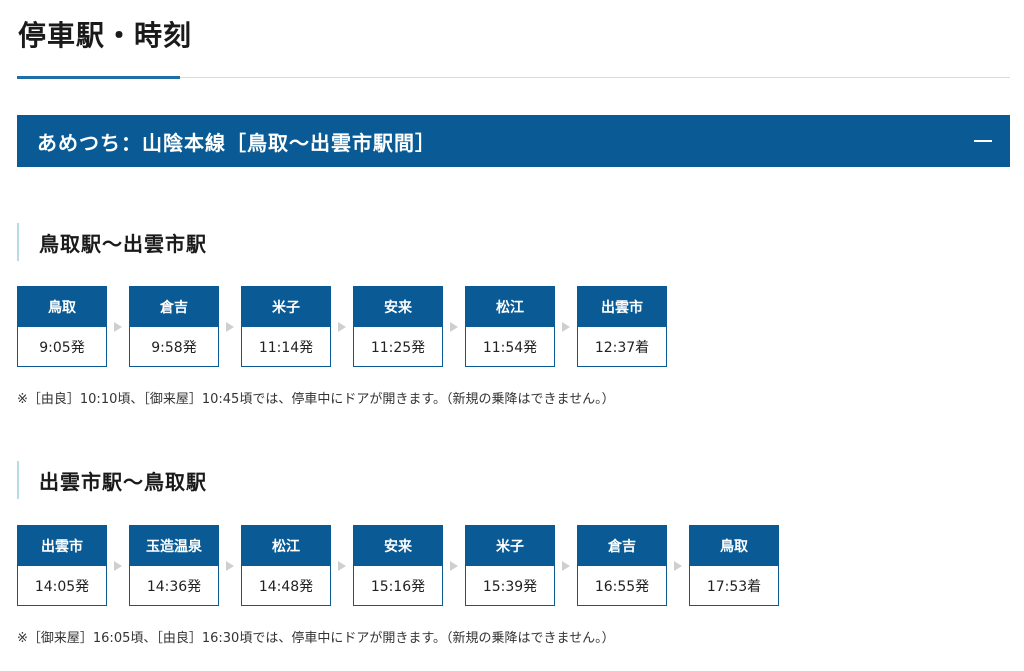 This screenshot has height=671, width=1024. I want to click on stop-time: 15:39発, so click(510, 586).